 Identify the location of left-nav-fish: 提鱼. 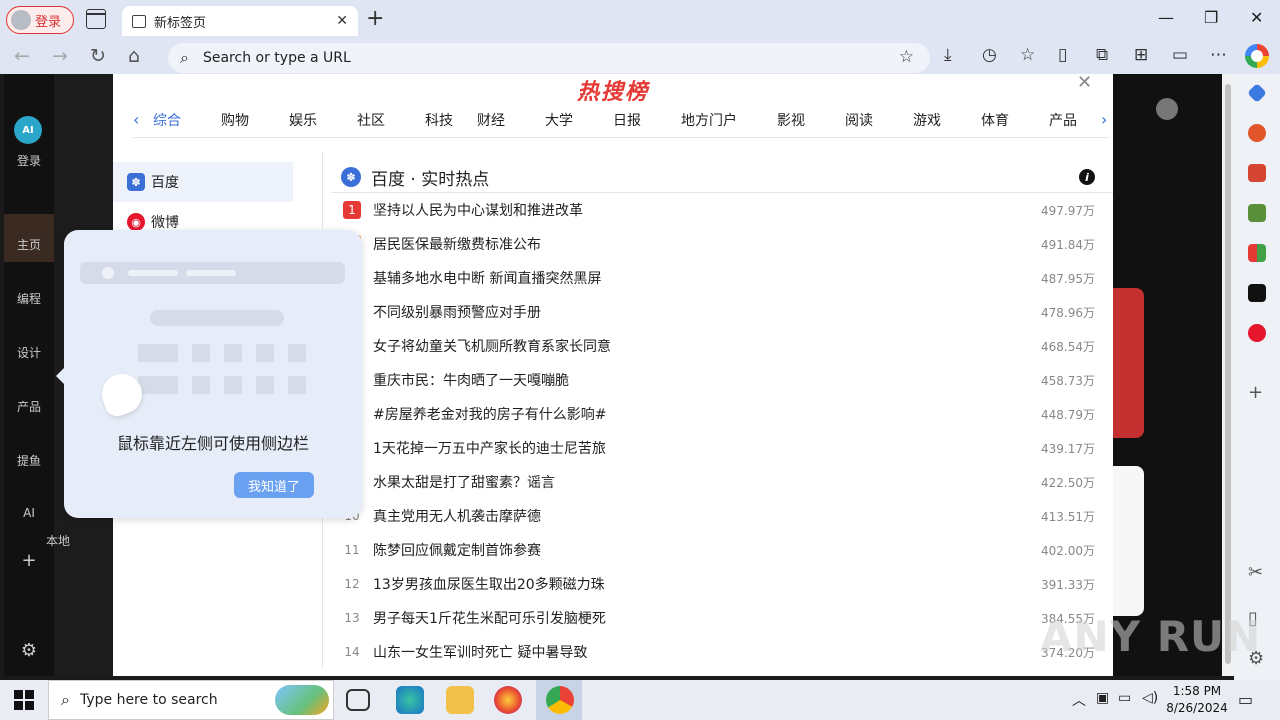
(29, 460).